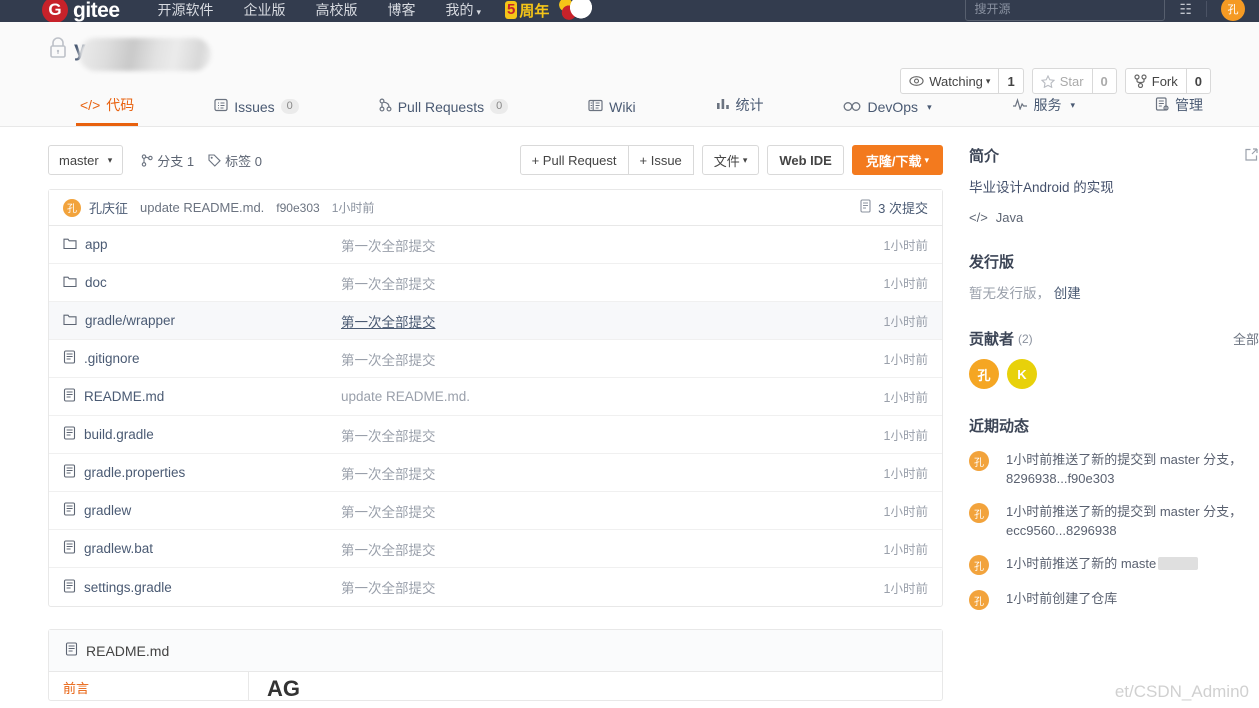 This screenshot has width=1259, height=708. What do you see at coordinates (265, 10) in the screenshot?
I see `top-nav-link-enterprise: 企业版` at bounding box center [265, 10].